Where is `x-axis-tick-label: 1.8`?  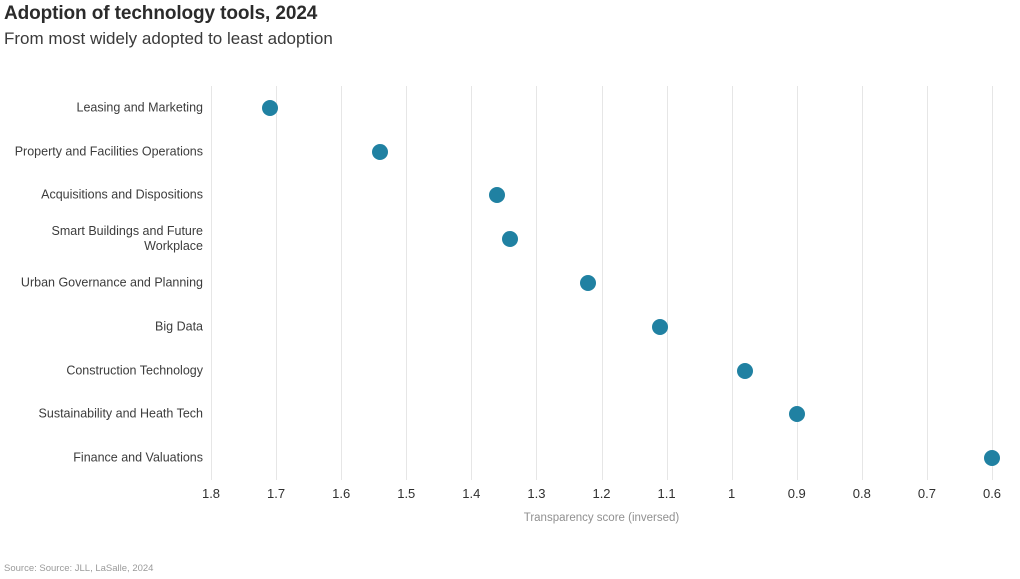 x-axis-tick-label: 1.8 is located at coordinates (211, 493).